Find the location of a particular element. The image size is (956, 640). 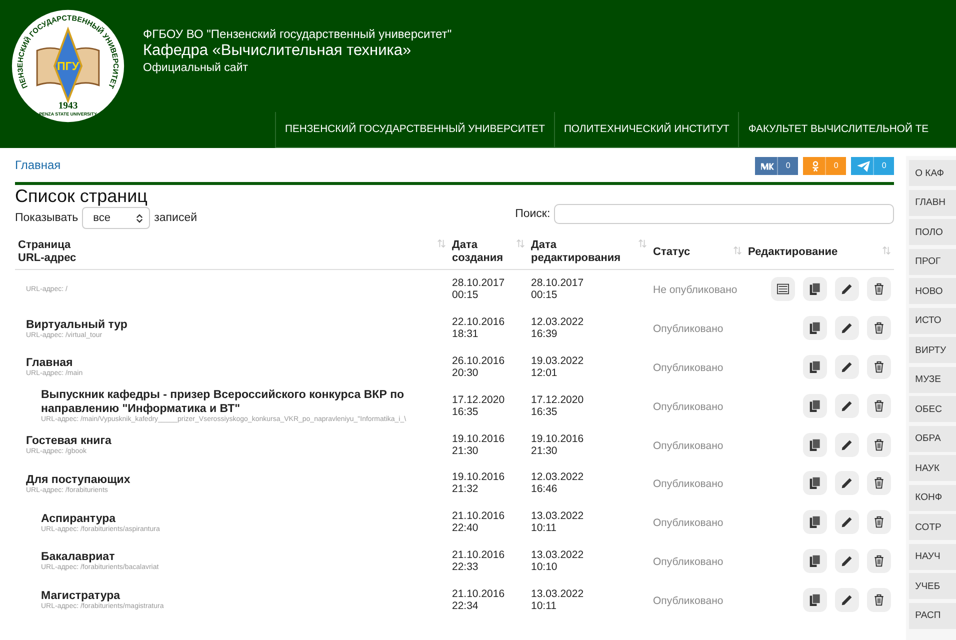

column-header: Дата редактирования is located at coordinates (576, 252).